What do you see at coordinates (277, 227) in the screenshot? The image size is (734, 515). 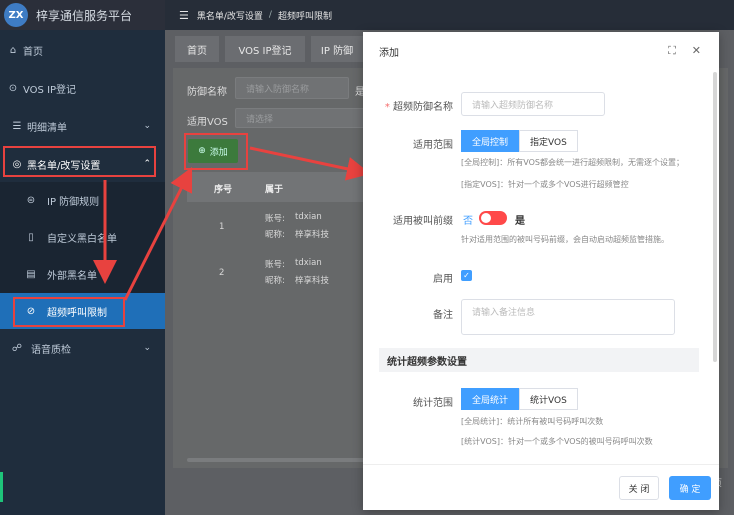 I see `table-row: 1 账号: tdxian 昵称: 梓享科技` at bounding box center [277, 227].